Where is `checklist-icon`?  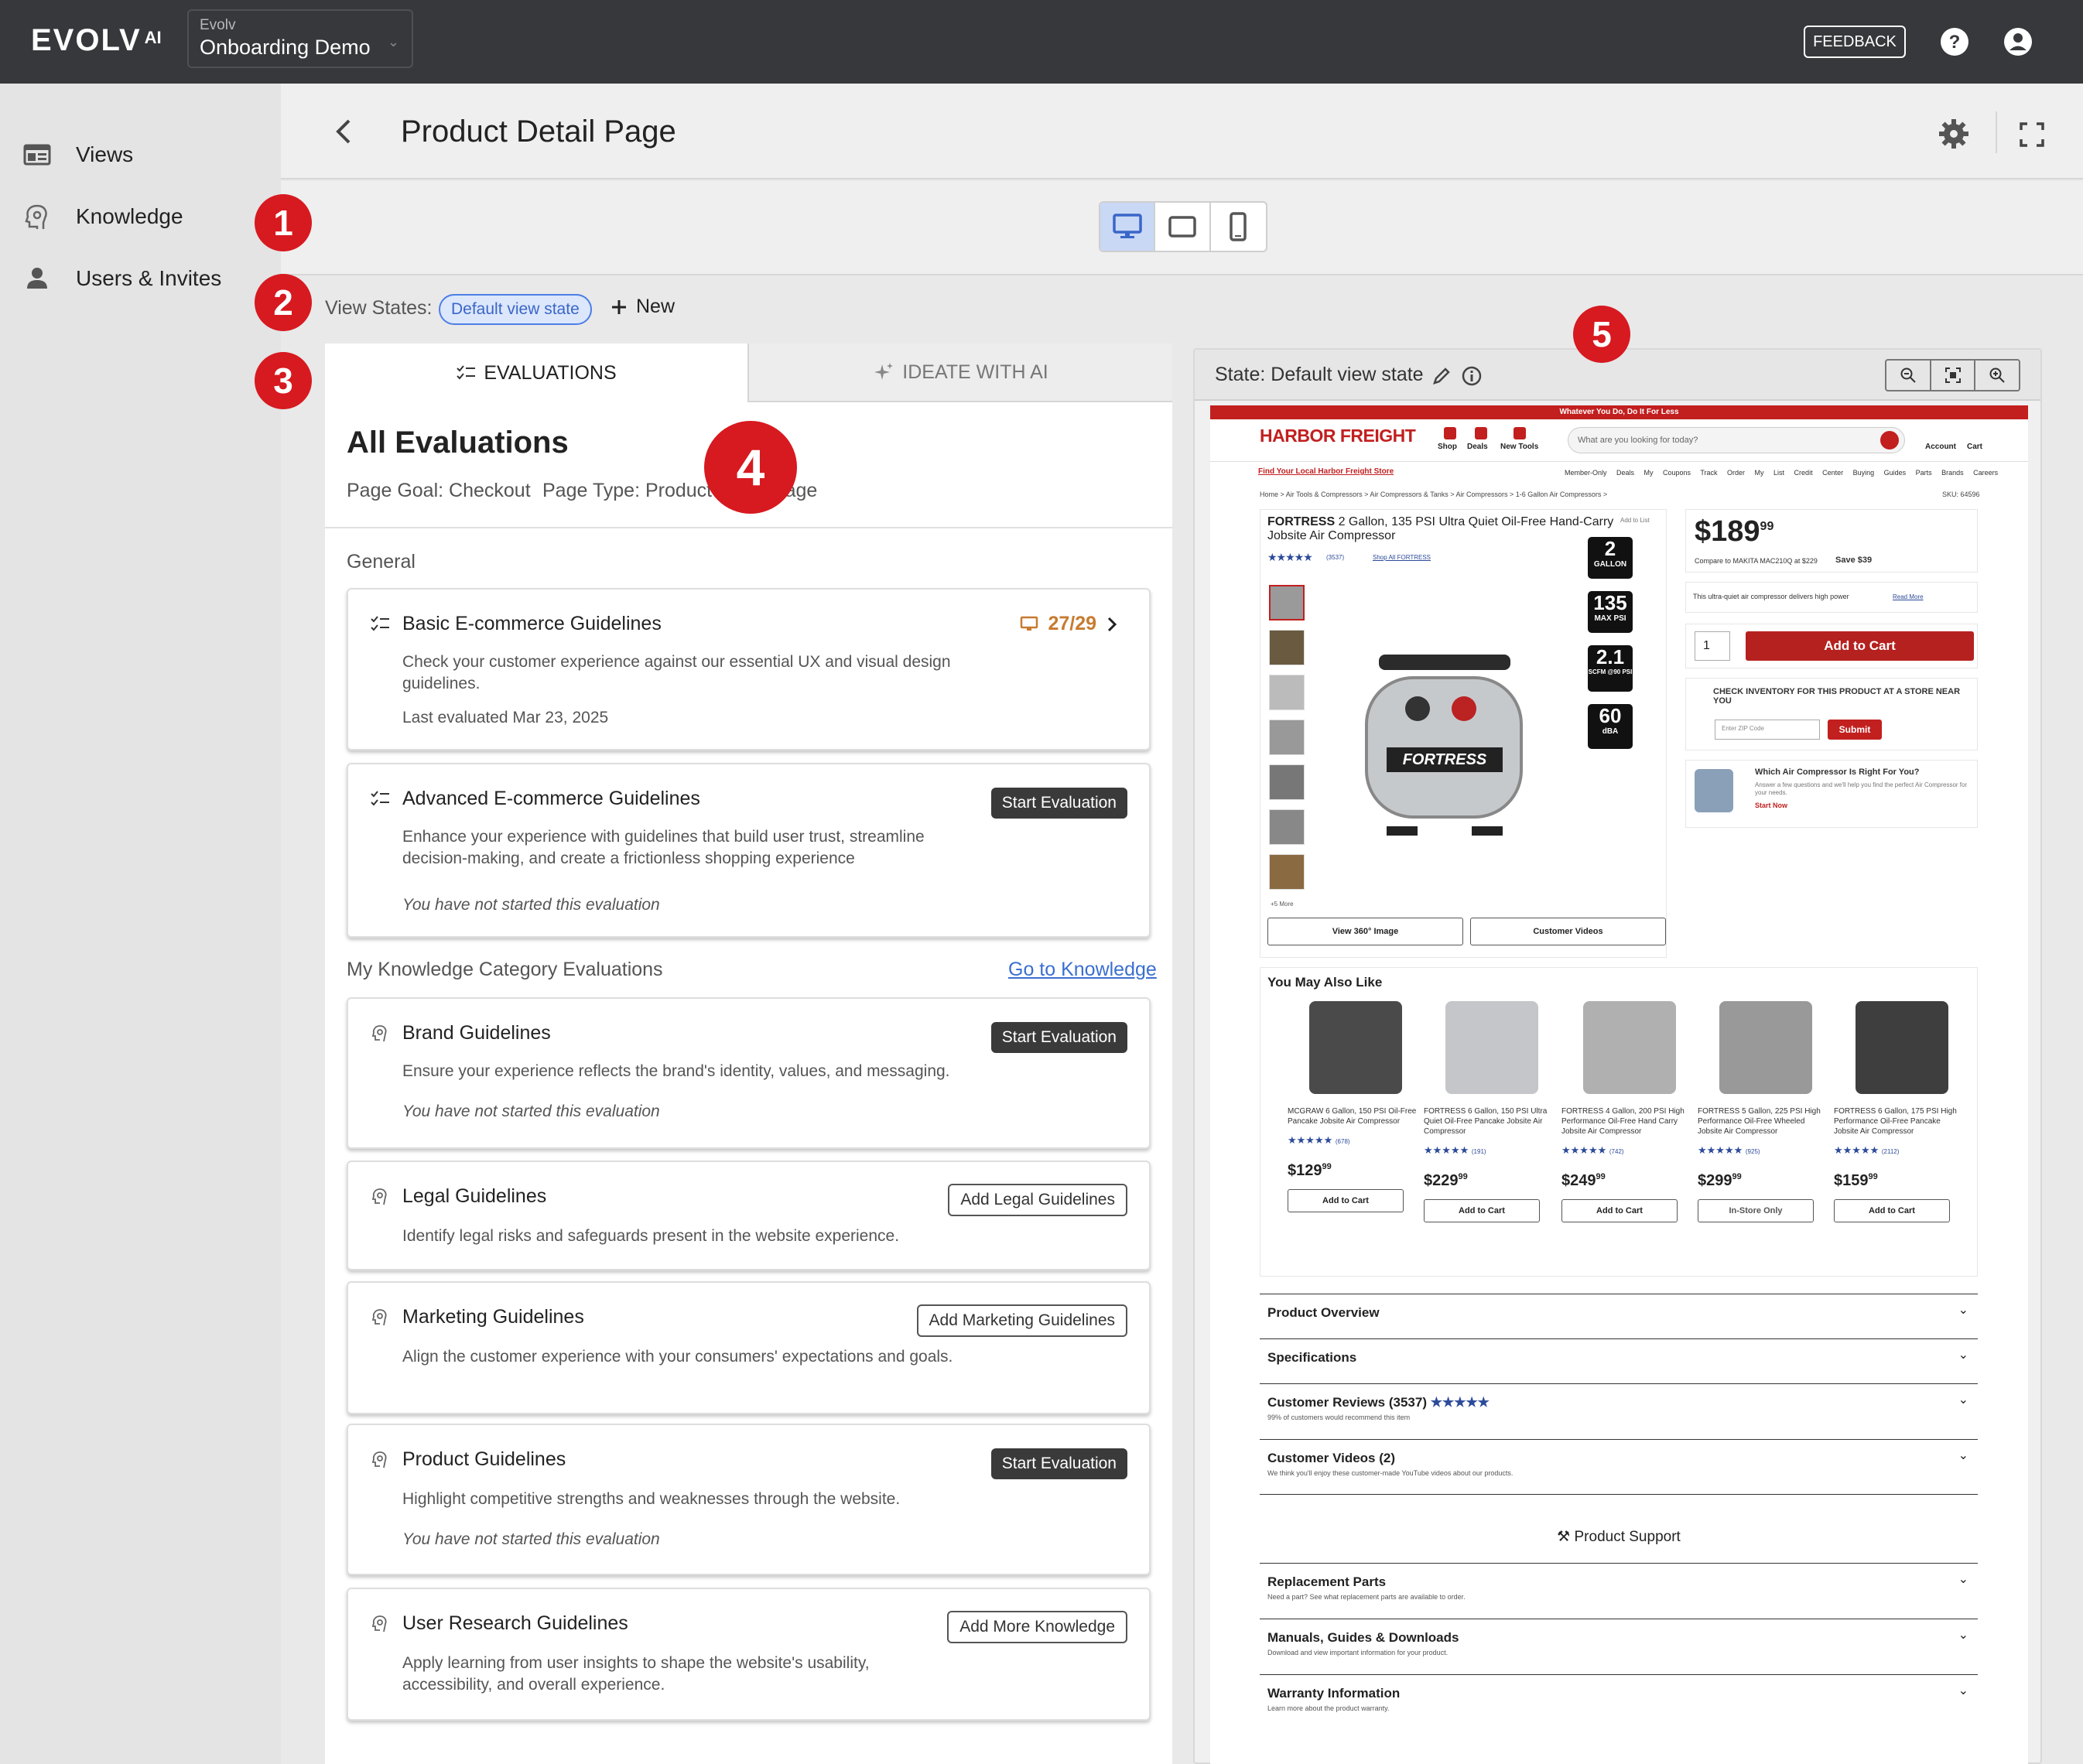 checklist-icon is located at coordinates (380, 623).